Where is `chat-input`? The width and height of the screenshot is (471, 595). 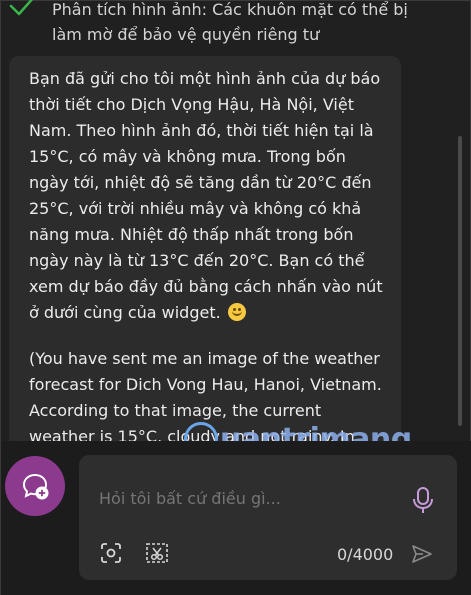
chat-input is located at coordinates (249, 498).